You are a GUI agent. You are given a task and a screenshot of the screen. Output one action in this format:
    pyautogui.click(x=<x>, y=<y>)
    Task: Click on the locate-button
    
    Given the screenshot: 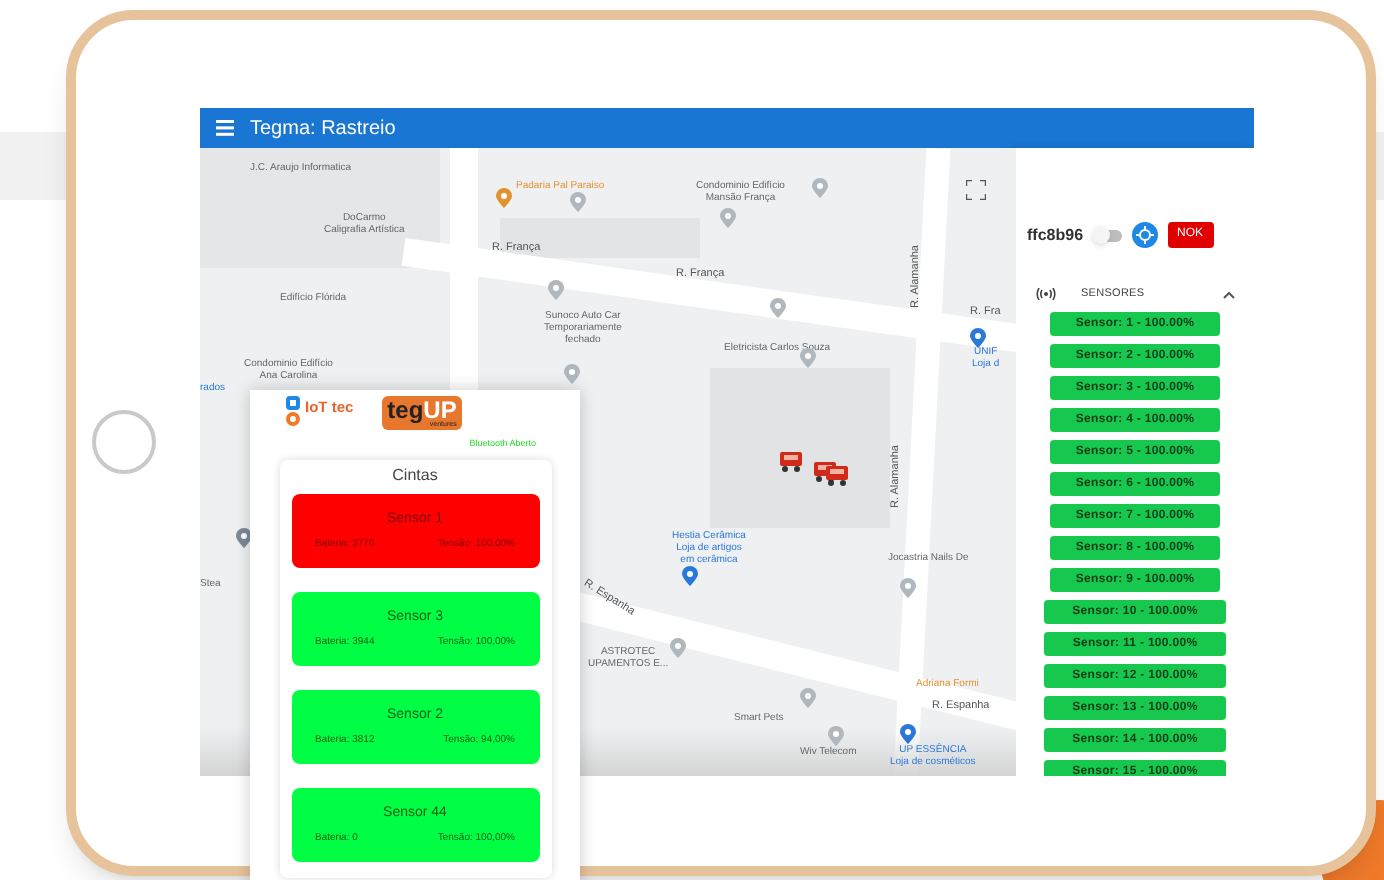 What is the action you would take?
    pyautogui.click(x=1144, y=235)
    